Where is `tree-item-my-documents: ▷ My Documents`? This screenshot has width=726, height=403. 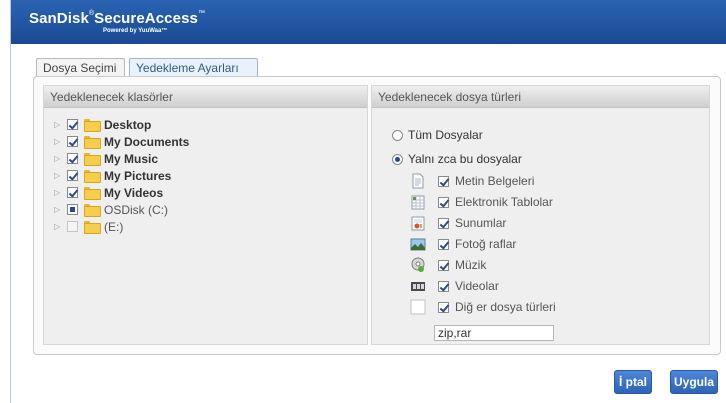
tree-item-my-documents: ▷ My Documents is located at coordinates (121, 141).